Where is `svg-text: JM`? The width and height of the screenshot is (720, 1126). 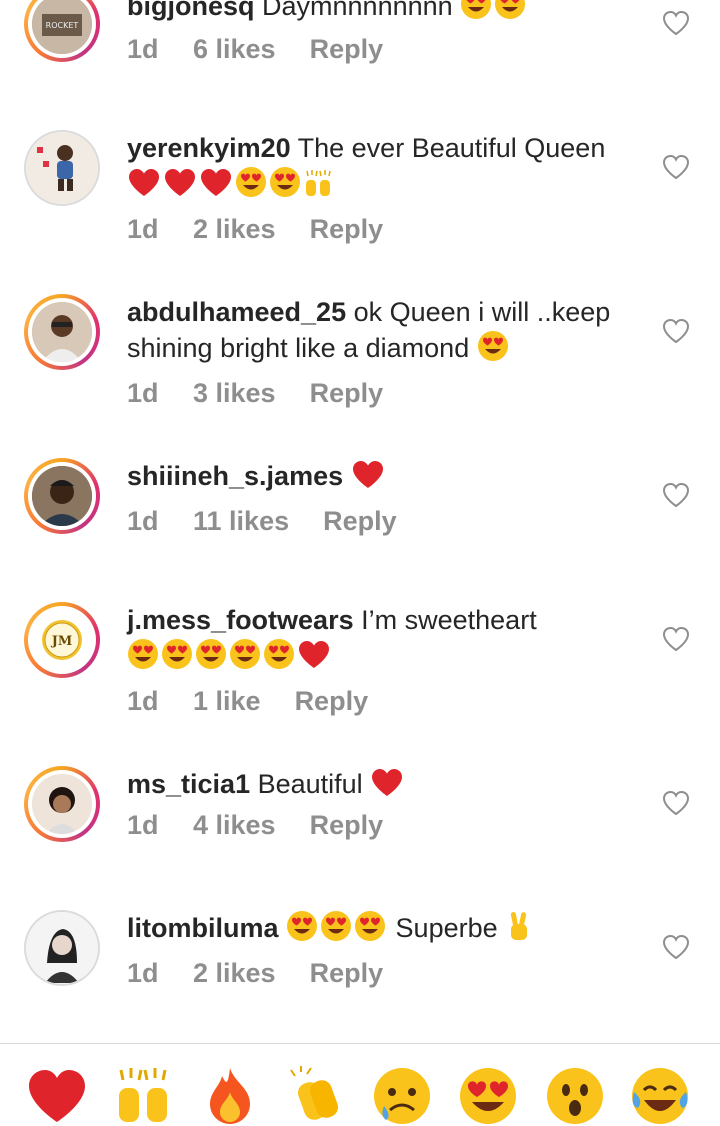 svg-text: JM is located at coordinates (62, 641).